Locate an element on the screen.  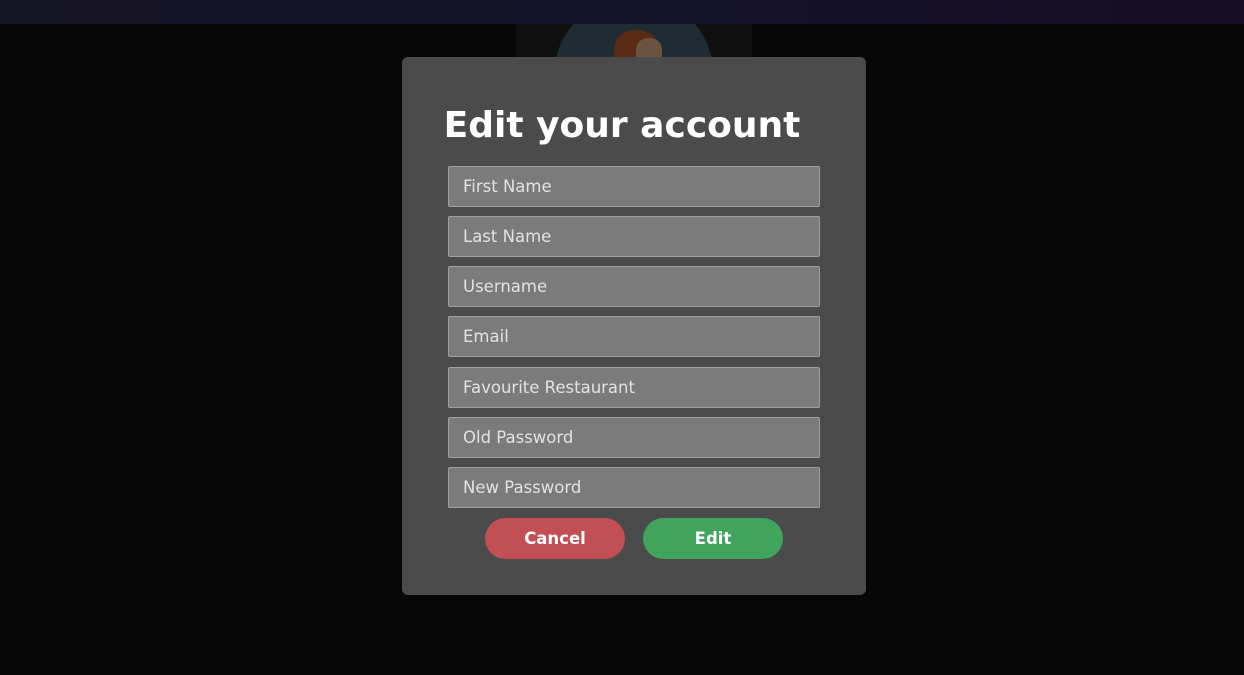
username-input is located at coordinates (634, 286).